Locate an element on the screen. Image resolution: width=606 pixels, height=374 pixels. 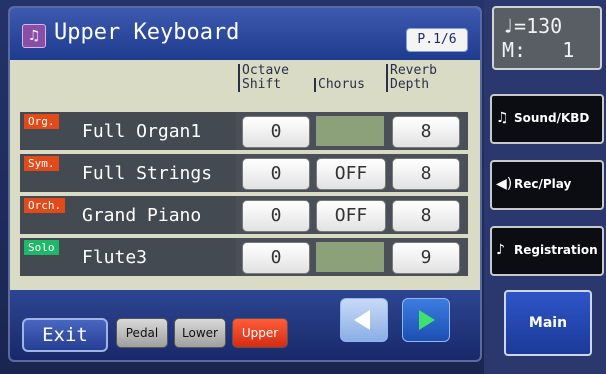
music-book-icon: ♪ is located at coordinates (500, 250).